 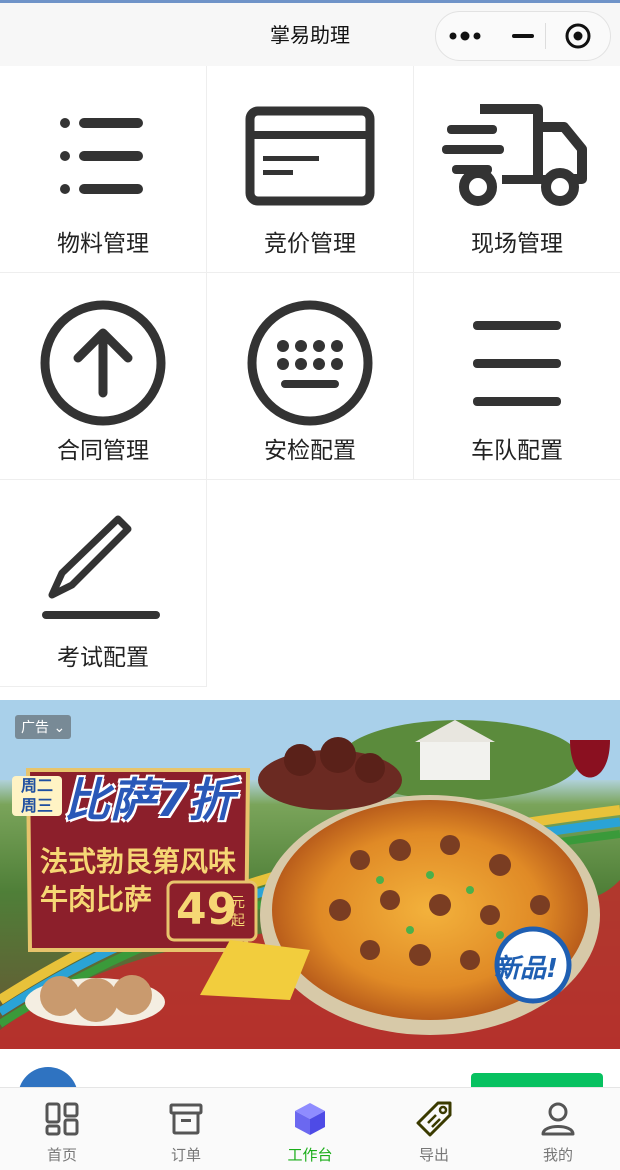 What do you see at coordinates (101, 156) in the screenshot?
I see `list-icon` at bounding box center [101, 156].